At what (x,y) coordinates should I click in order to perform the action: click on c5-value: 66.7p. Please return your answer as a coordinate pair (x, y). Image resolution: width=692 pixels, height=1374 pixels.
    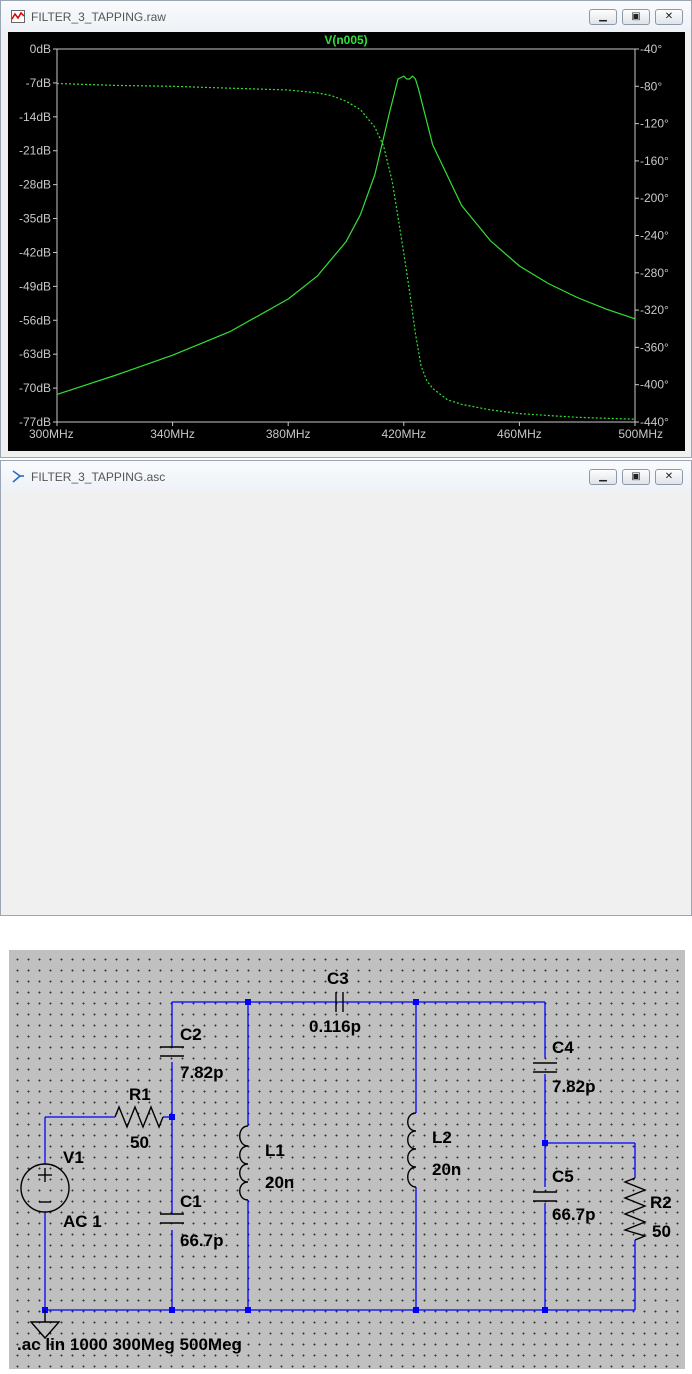
    Looking at the image, I should click on (573, 1214).